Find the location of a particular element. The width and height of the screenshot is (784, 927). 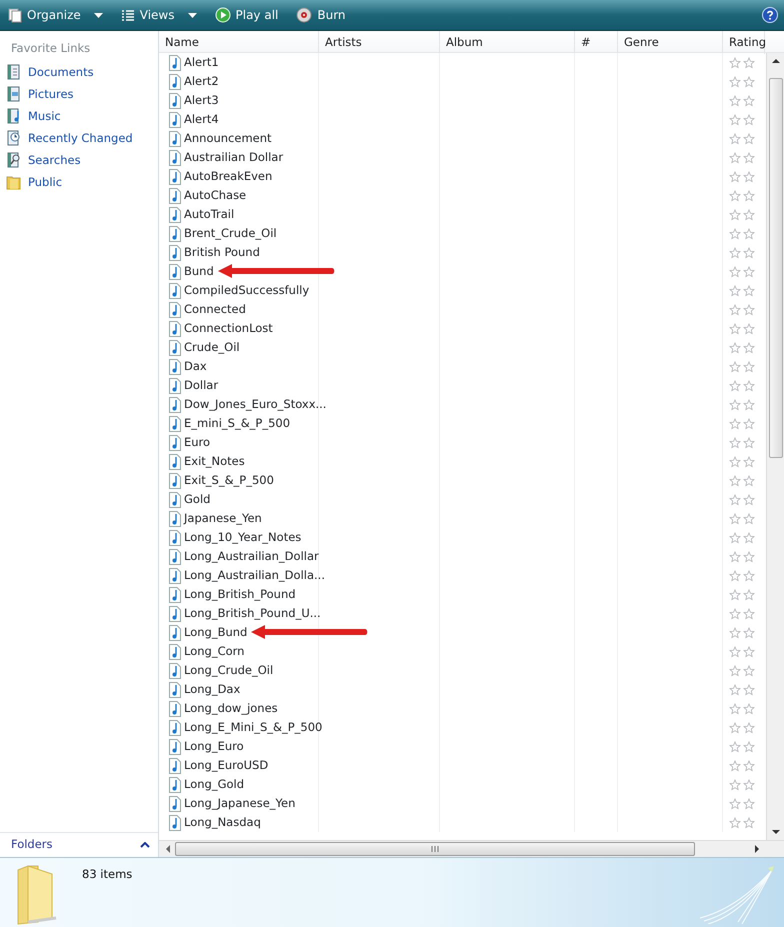

toolbar-button: Play all is located at coordinates (246, 15).